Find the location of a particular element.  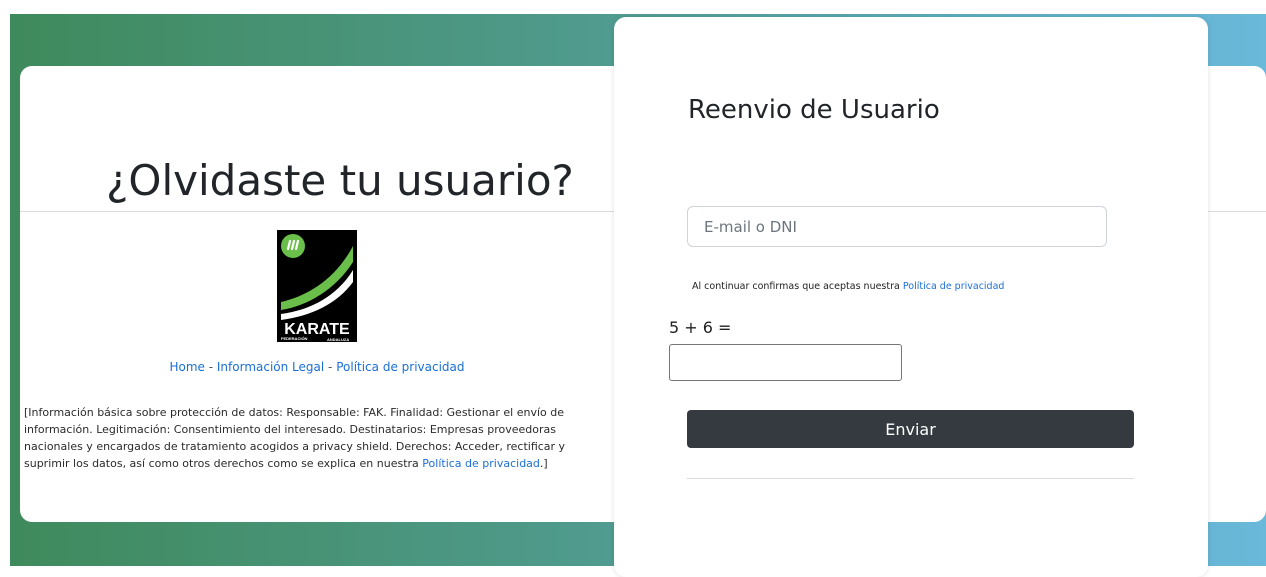

form-title: Reenvio de Usuario is located at coordinates (814, 110).